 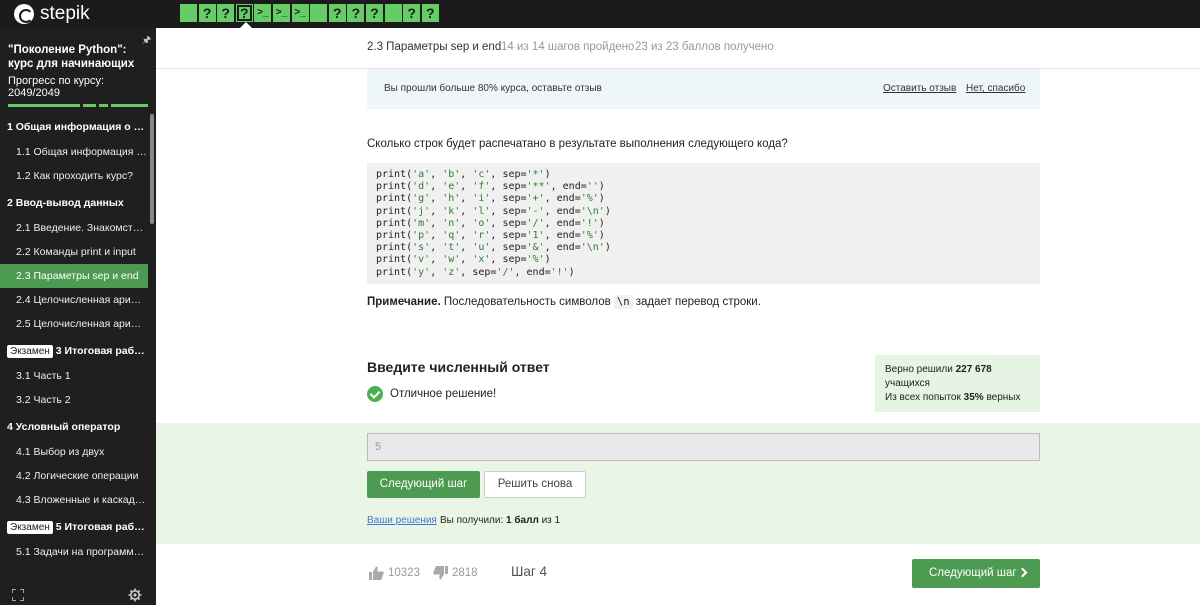 What do you see at coordinates (490, 223) in the screenshot?
I see `code-line: print('m', 'n', 'o', sep='/', end='!')` at bounding box center [490, 223].